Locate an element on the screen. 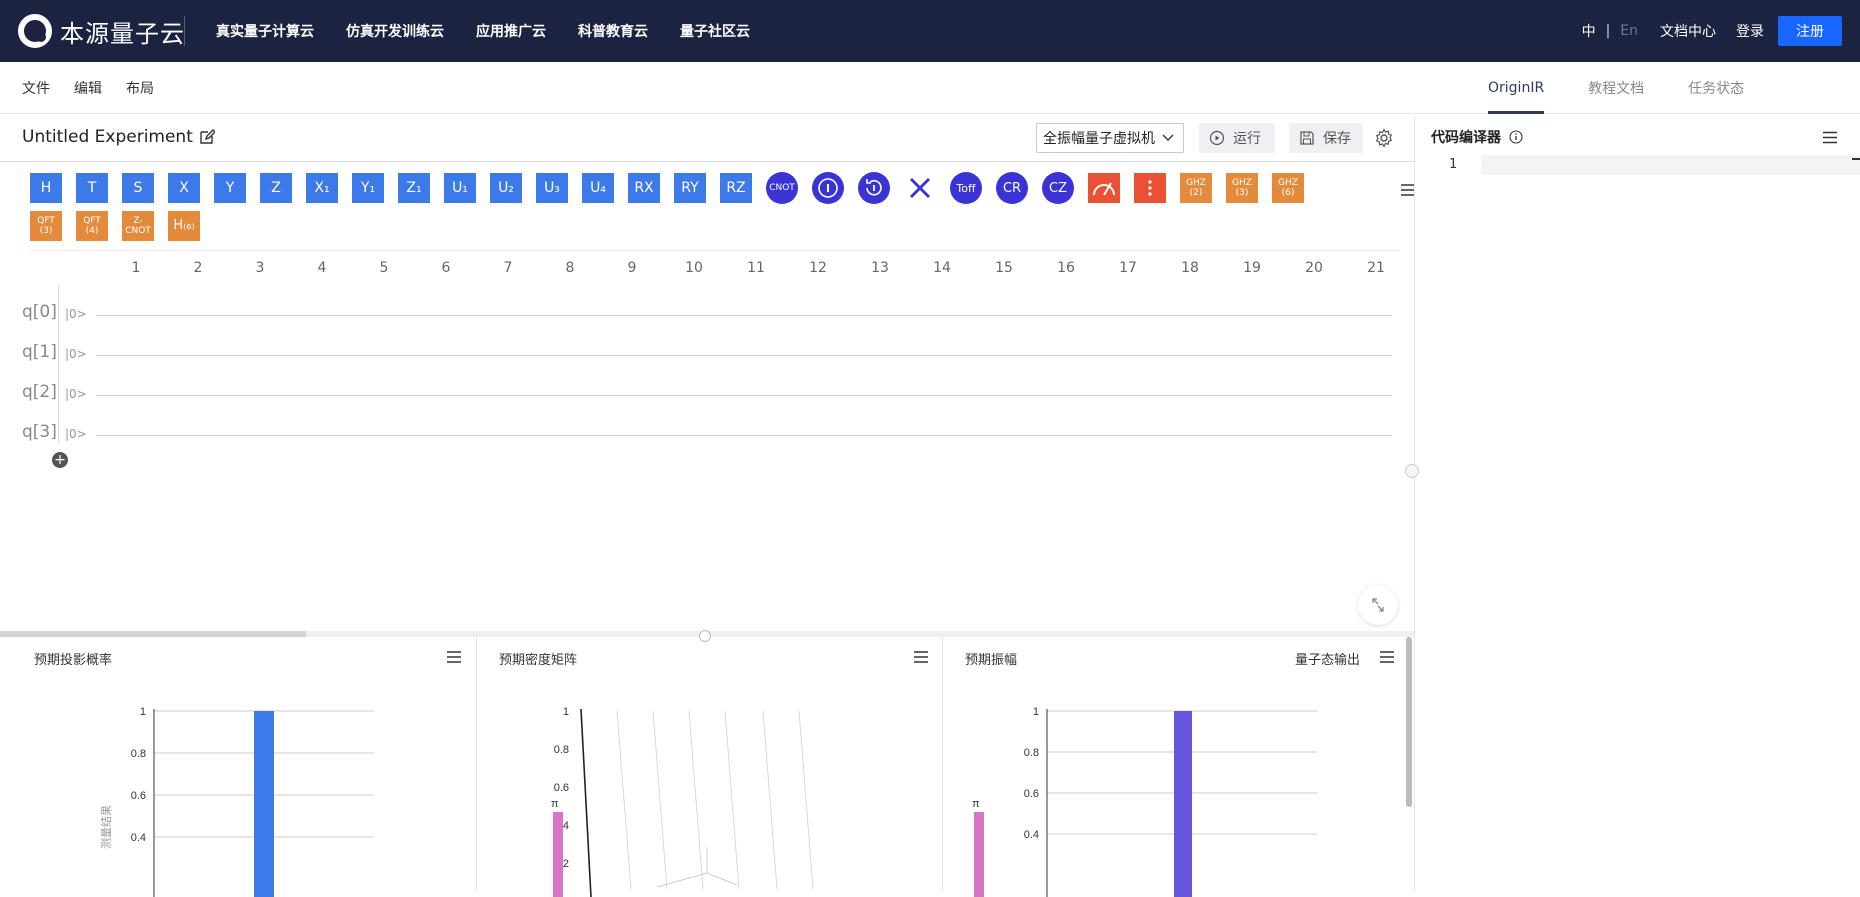 The width and height of the screenshot is (1860, 897). column-number: 3 is located at coordinates (260, 268).